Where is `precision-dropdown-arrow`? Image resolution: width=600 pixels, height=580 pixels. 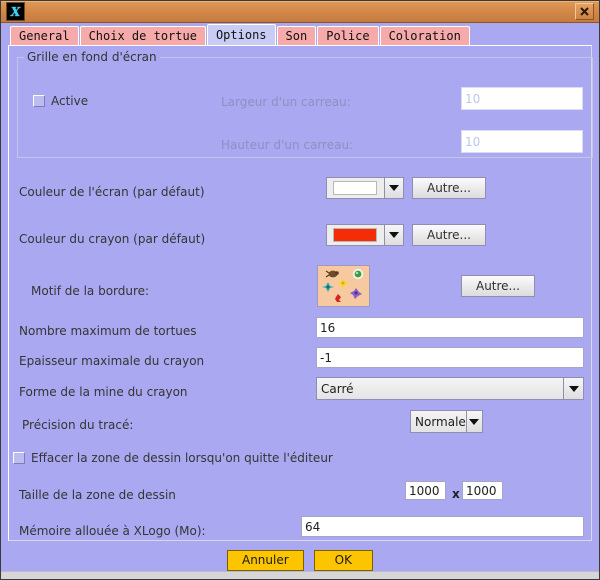 precision-dropdown-arrow is located at coordinates (473, 421).